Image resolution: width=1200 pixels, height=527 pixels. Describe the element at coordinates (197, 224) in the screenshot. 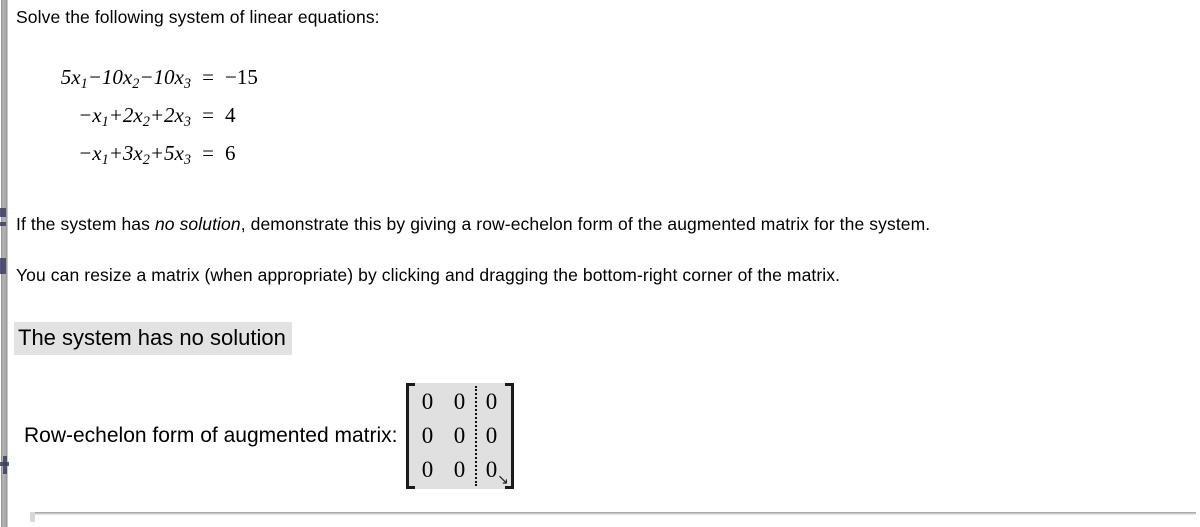

I see `instruction-emphasis: no solution` at that location.